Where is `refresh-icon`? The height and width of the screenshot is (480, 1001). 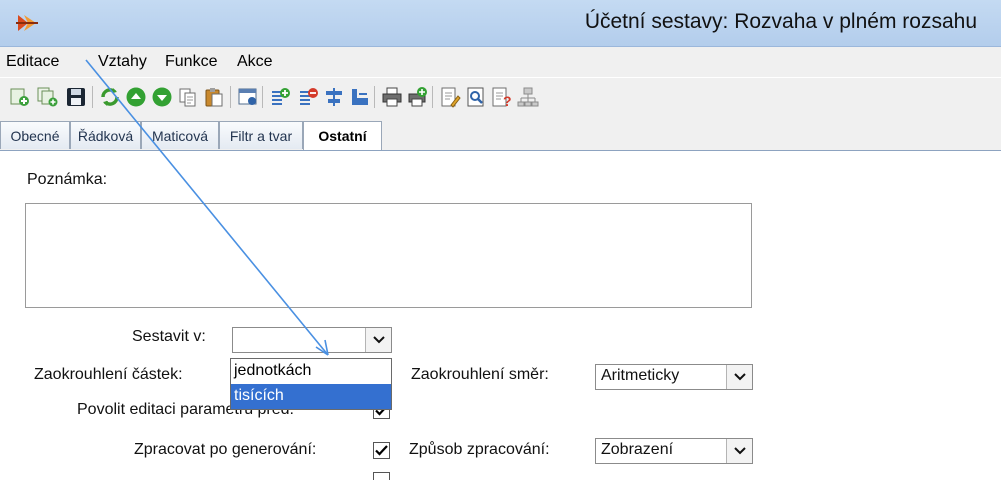 refresh-icon is located at coordinates (110, 97).